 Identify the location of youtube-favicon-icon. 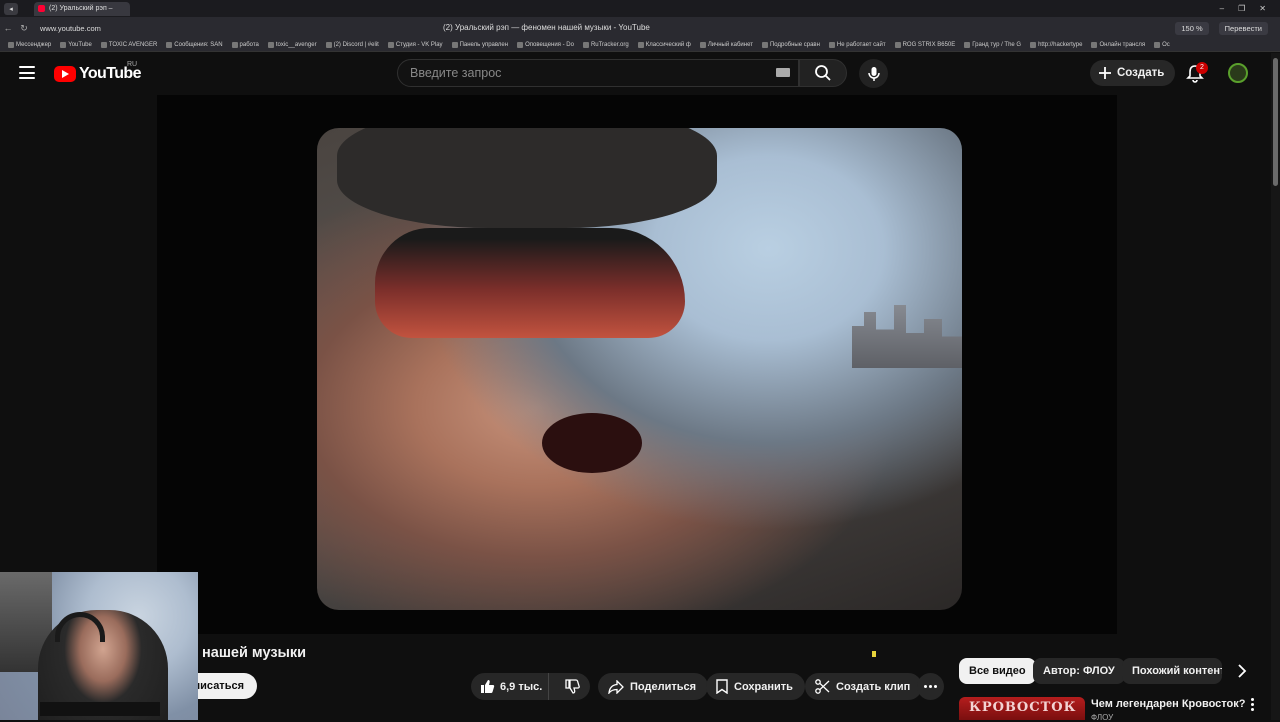
(41, 8).